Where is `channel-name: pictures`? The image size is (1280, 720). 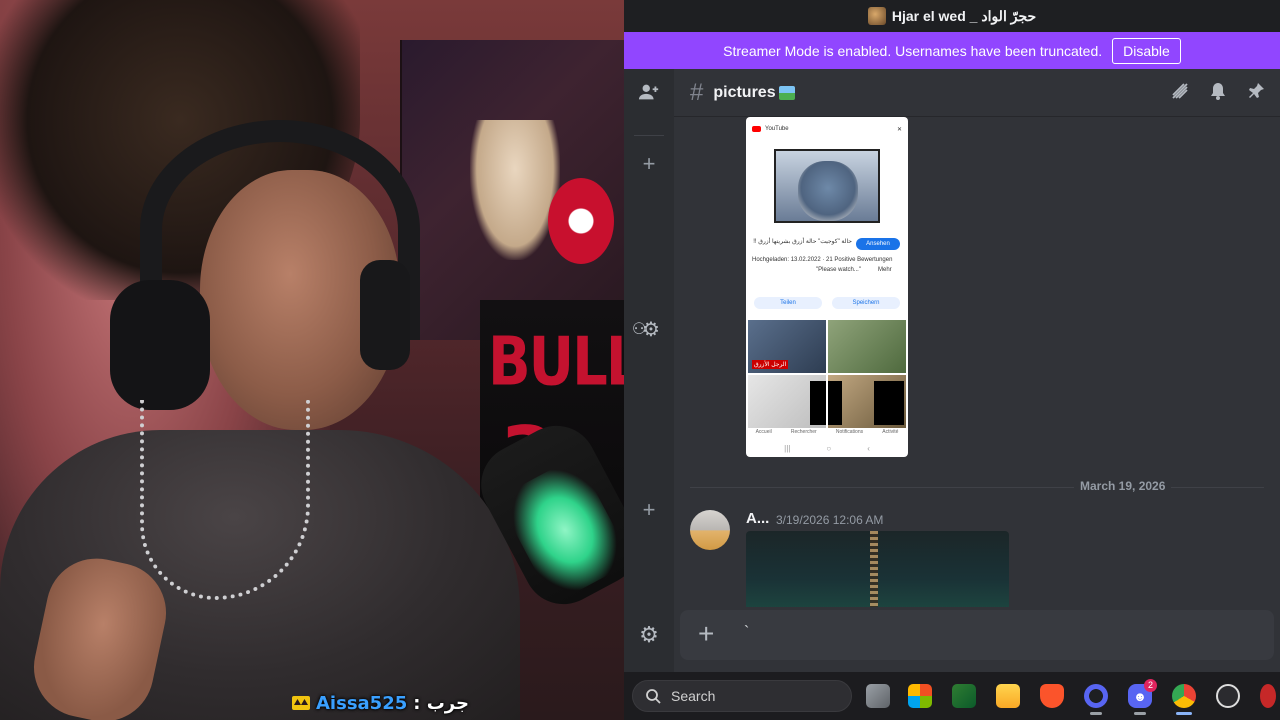
channel-name: pictures is located at coordinates (744, 92).